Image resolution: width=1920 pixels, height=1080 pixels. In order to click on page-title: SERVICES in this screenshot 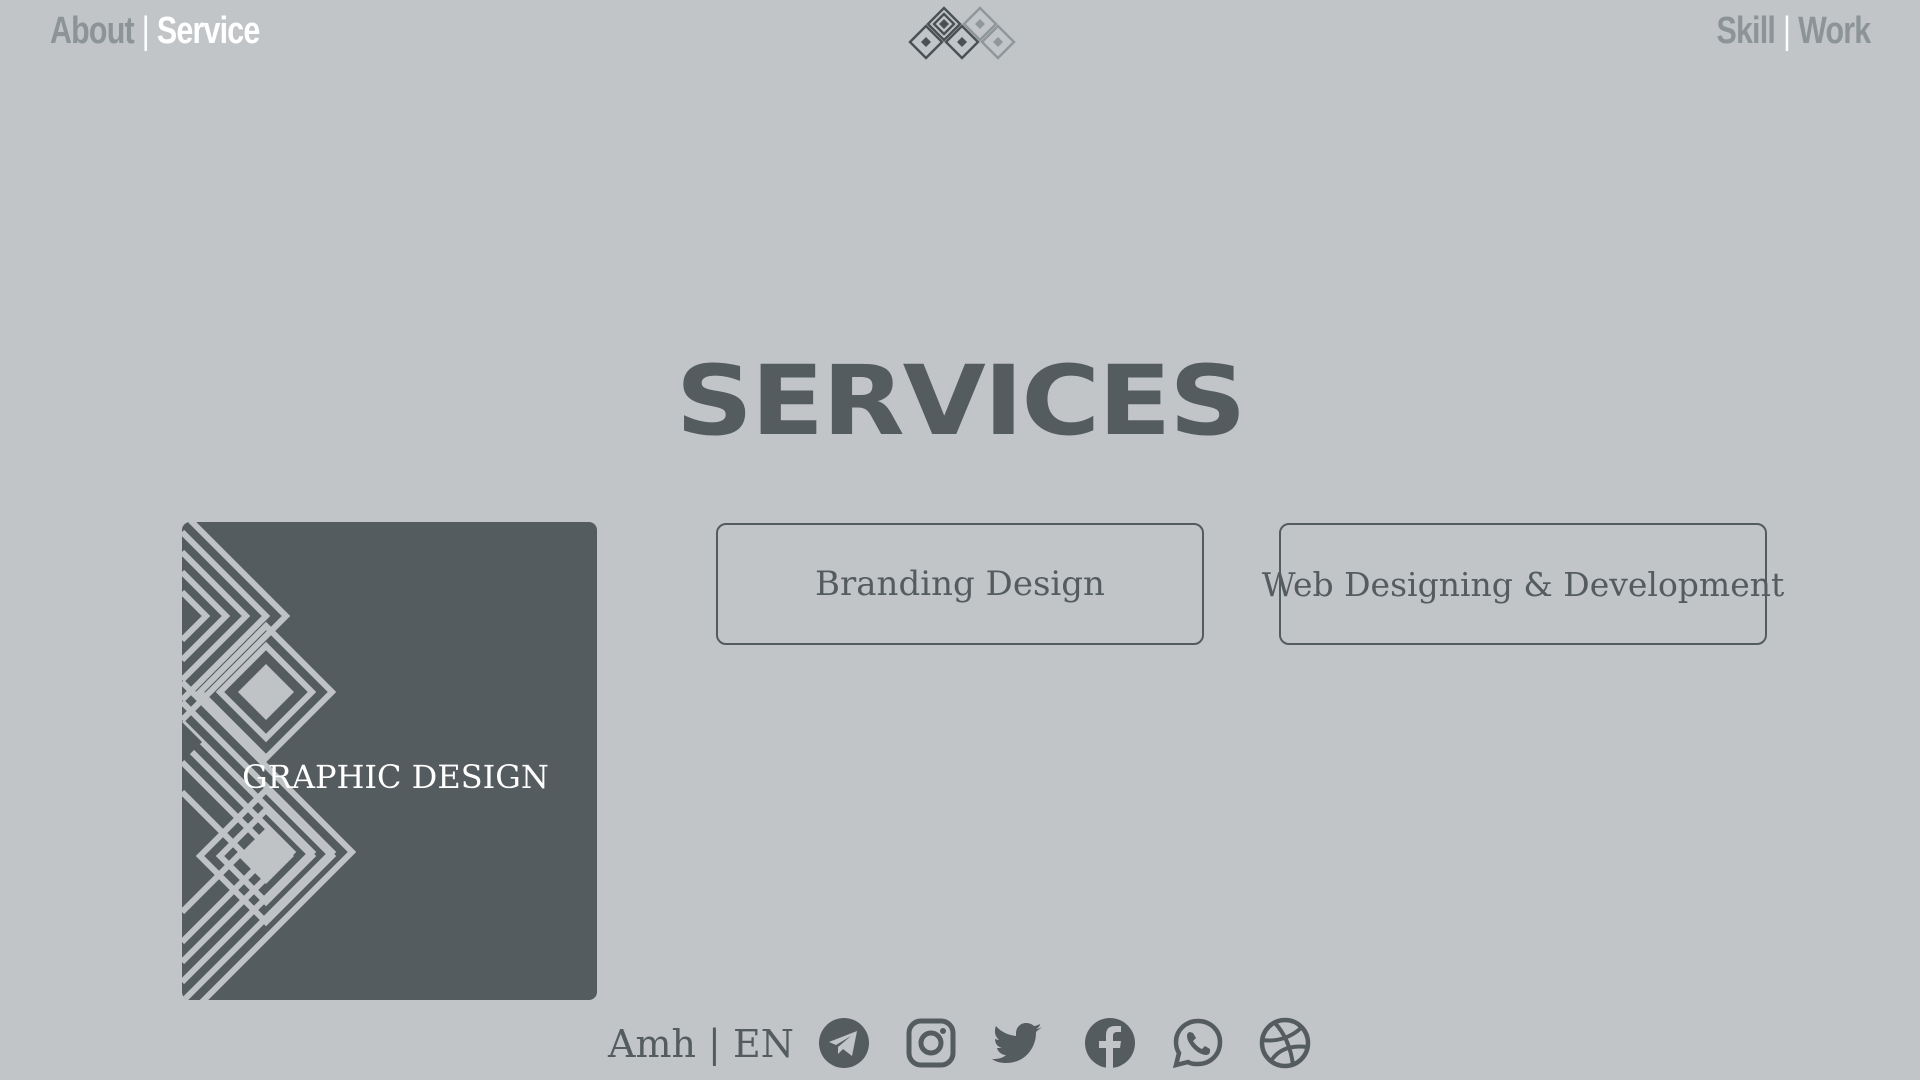, I will do `click(961, 401)`.